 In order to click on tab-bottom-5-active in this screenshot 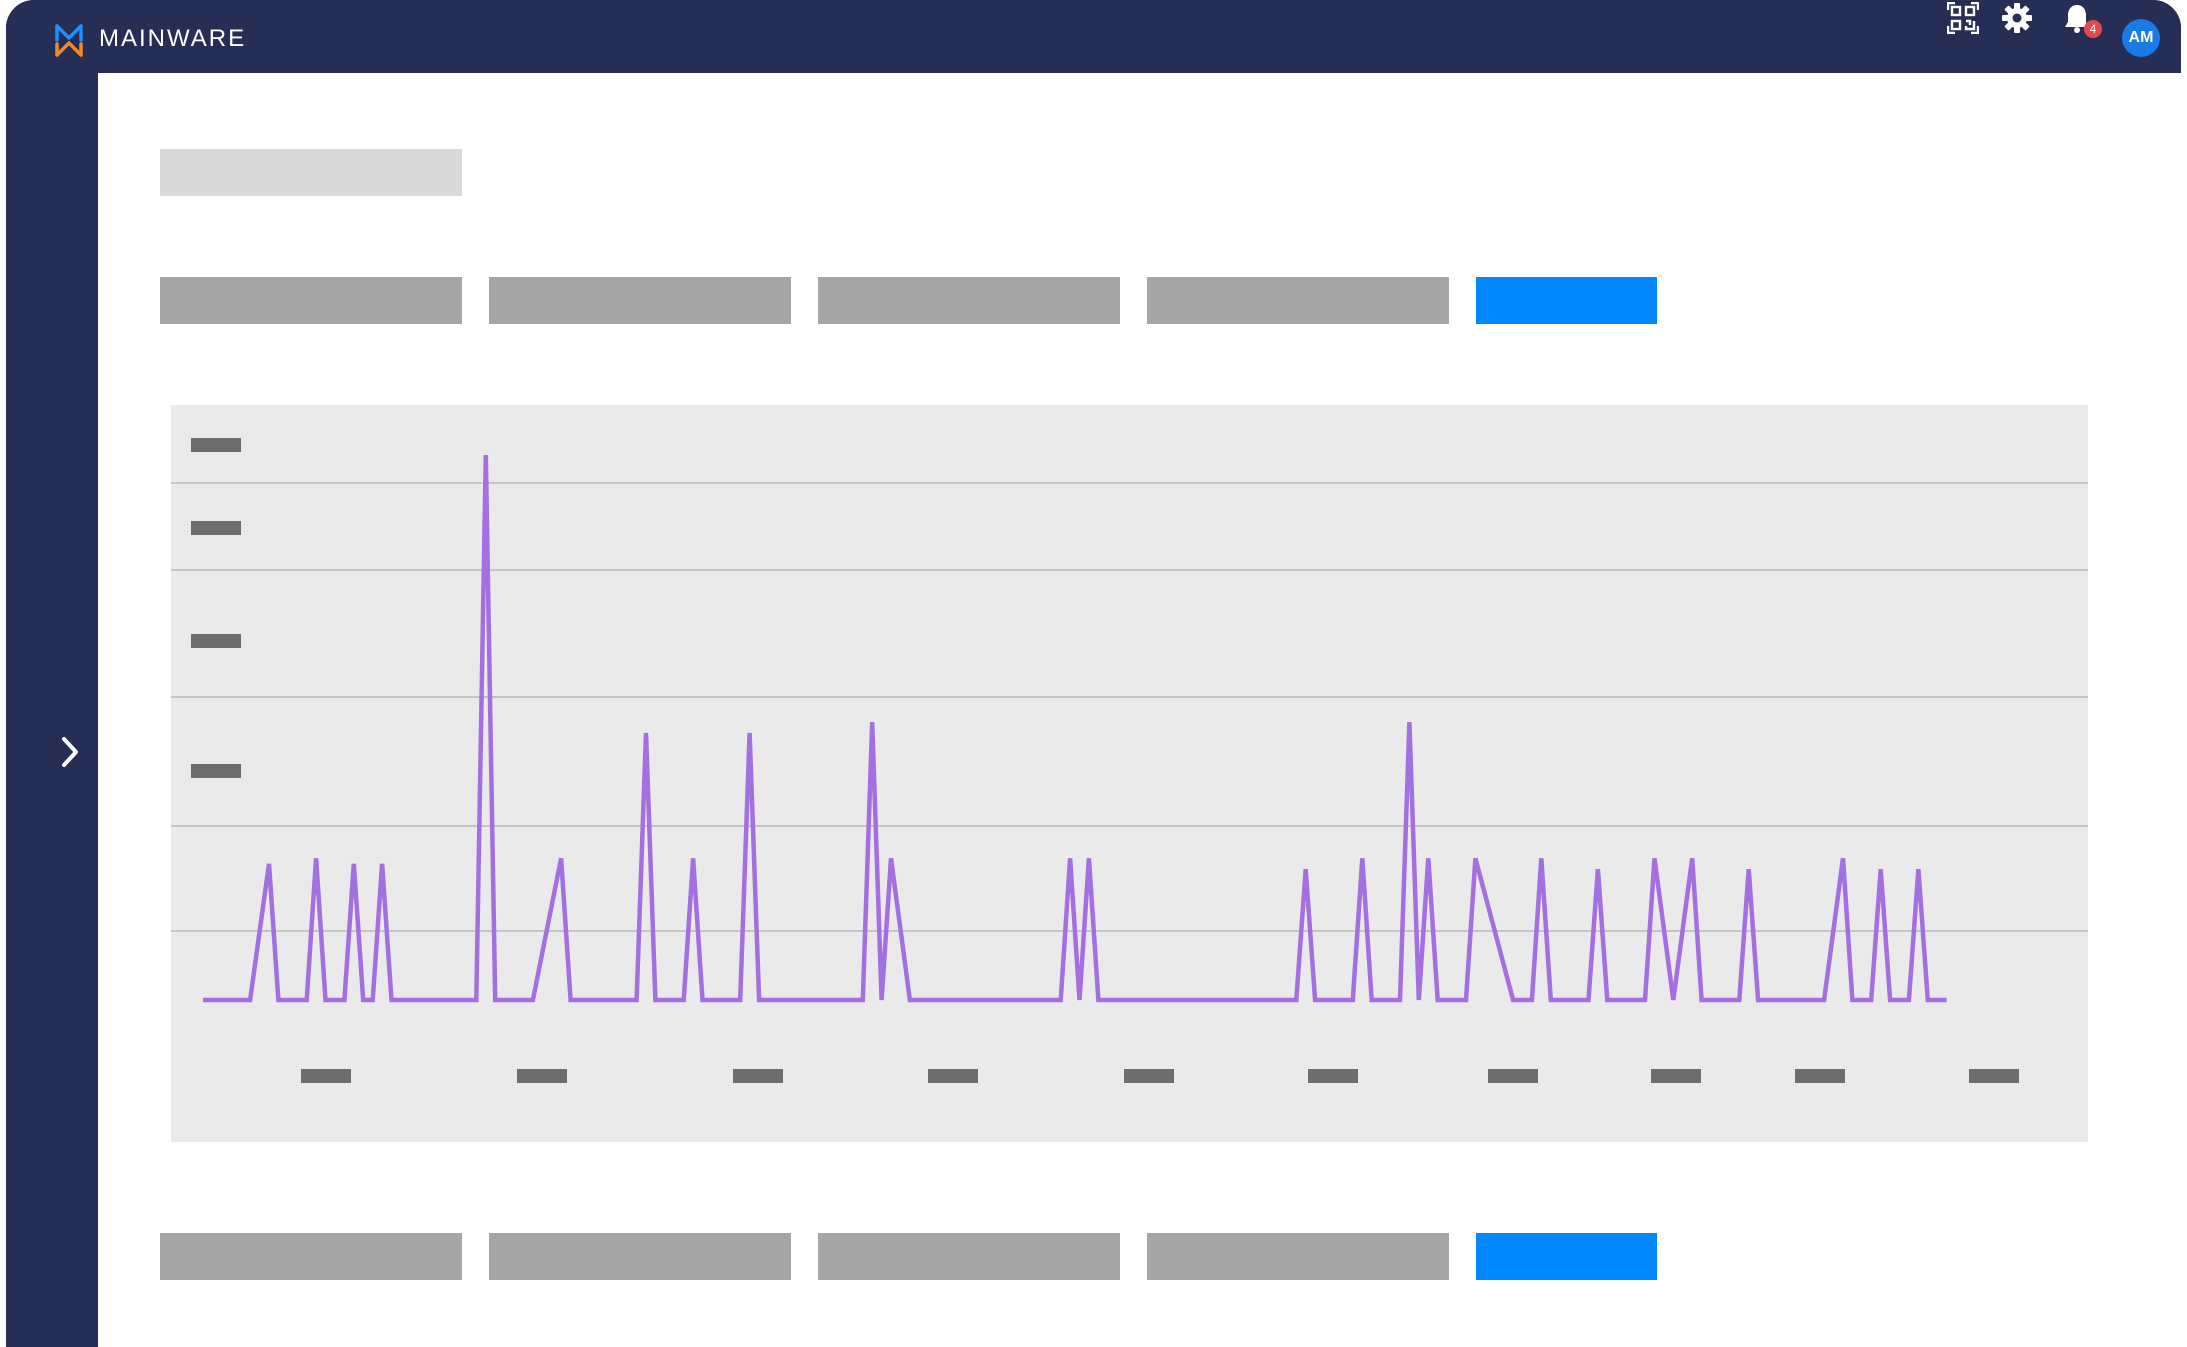, I will do `click(1566, 1256)`.